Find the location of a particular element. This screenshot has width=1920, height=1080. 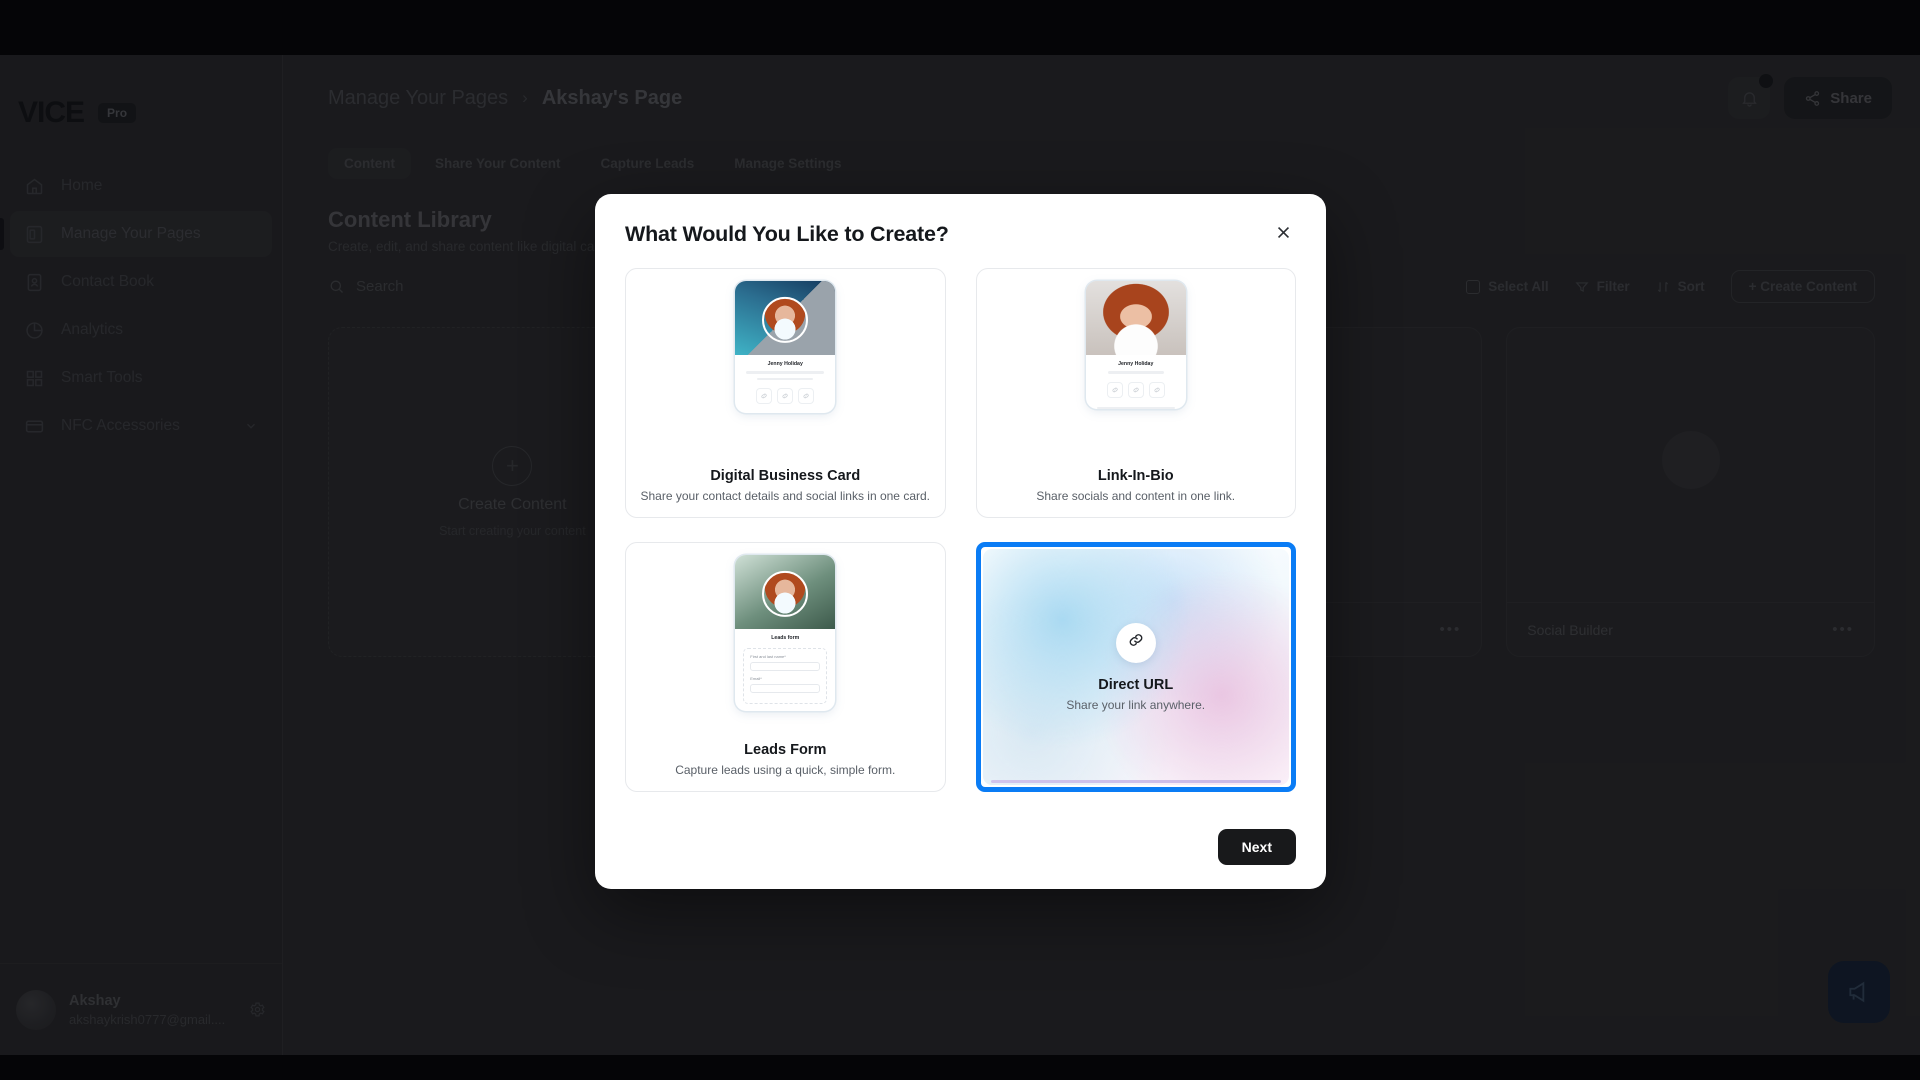

option-direct-url: Direct URL Share your link anywhere. is located at coordinates (1135, 667).